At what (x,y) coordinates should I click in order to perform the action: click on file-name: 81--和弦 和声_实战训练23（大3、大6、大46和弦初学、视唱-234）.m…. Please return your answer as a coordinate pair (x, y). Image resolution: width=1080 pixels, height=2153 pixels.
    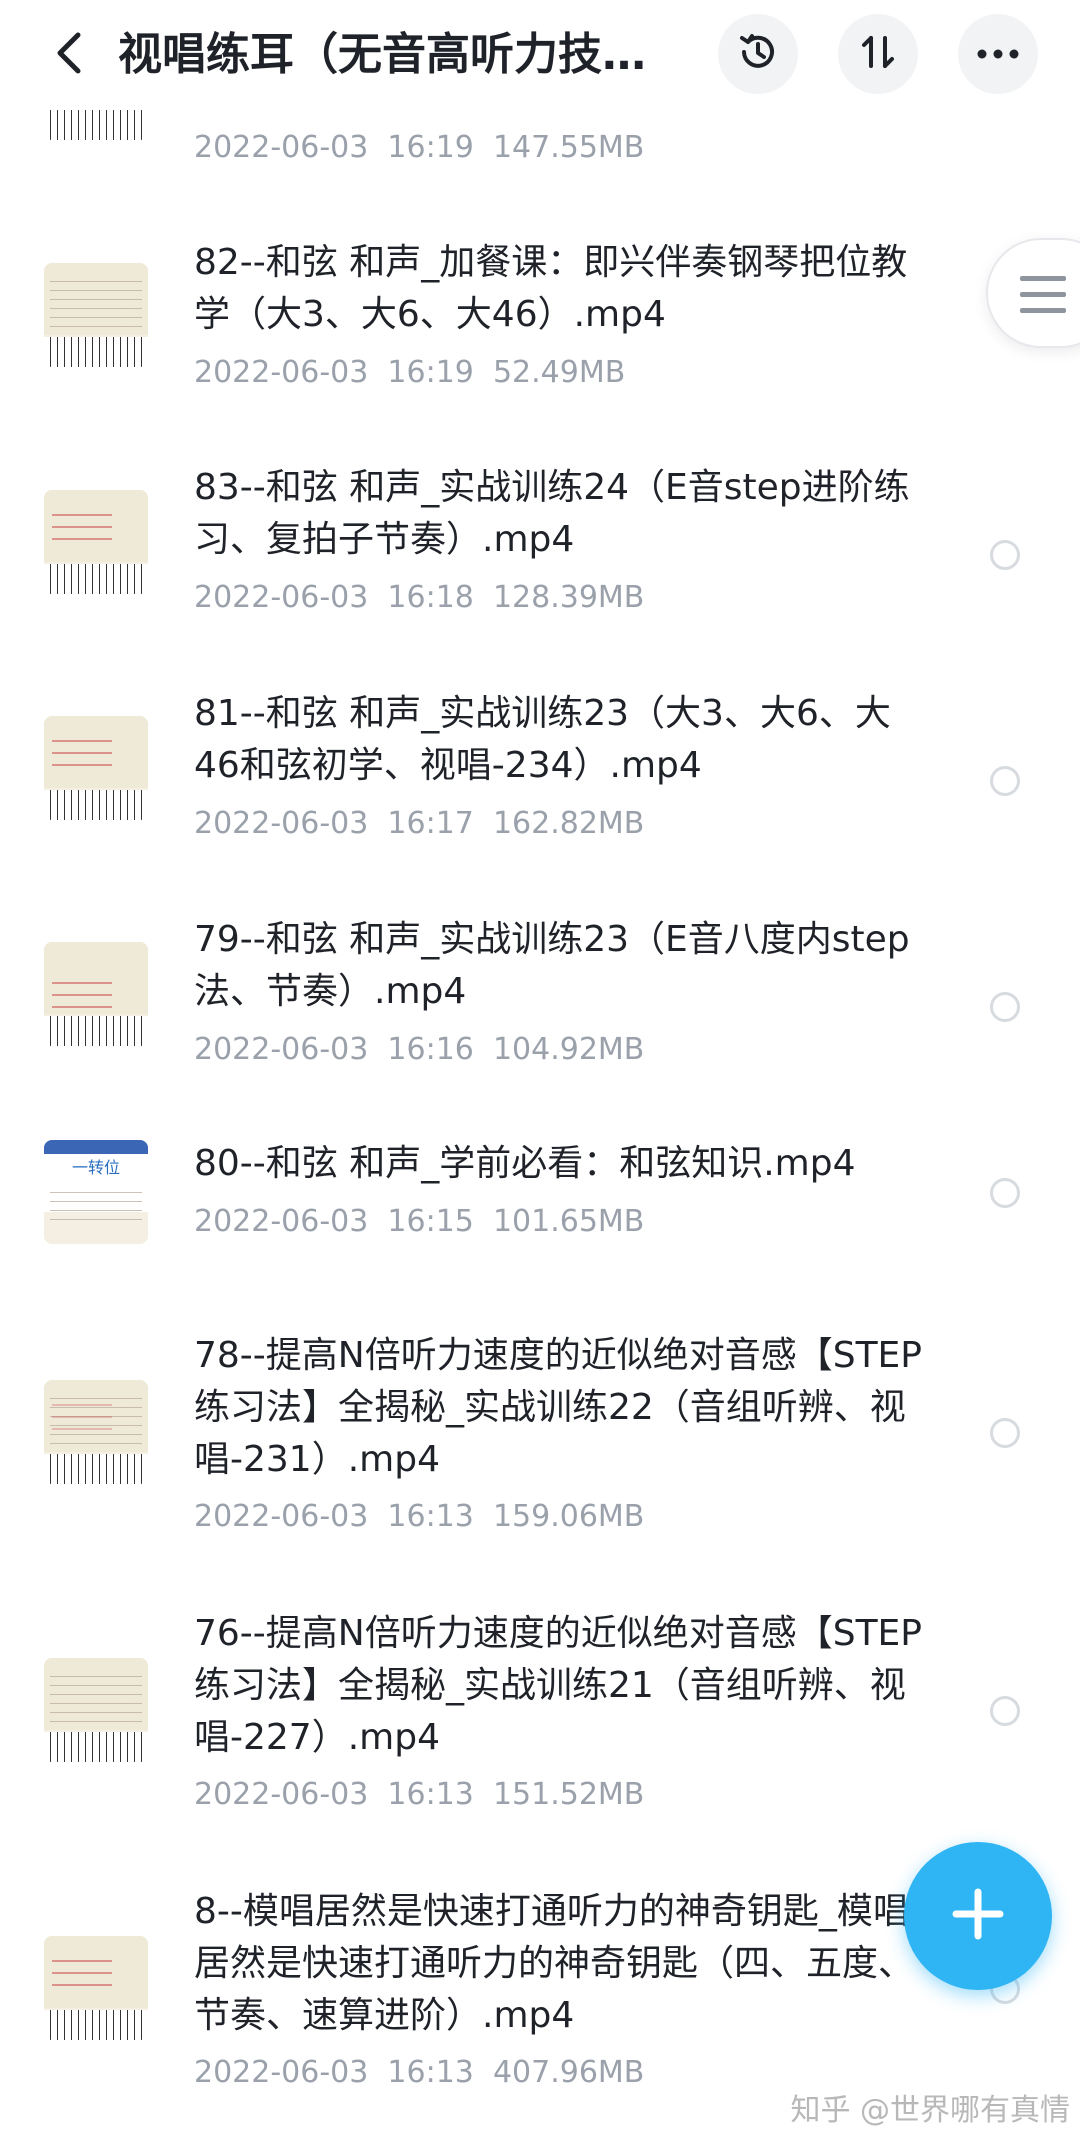
    Looking at the image, I should click on (542, 739).